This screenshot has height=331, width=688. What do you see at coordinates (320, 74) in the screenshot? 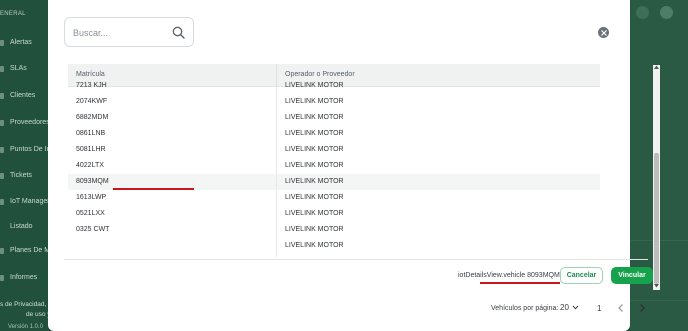
I see `column-header-operator: Operador o Proveedor` at bounding box center [320, 74].